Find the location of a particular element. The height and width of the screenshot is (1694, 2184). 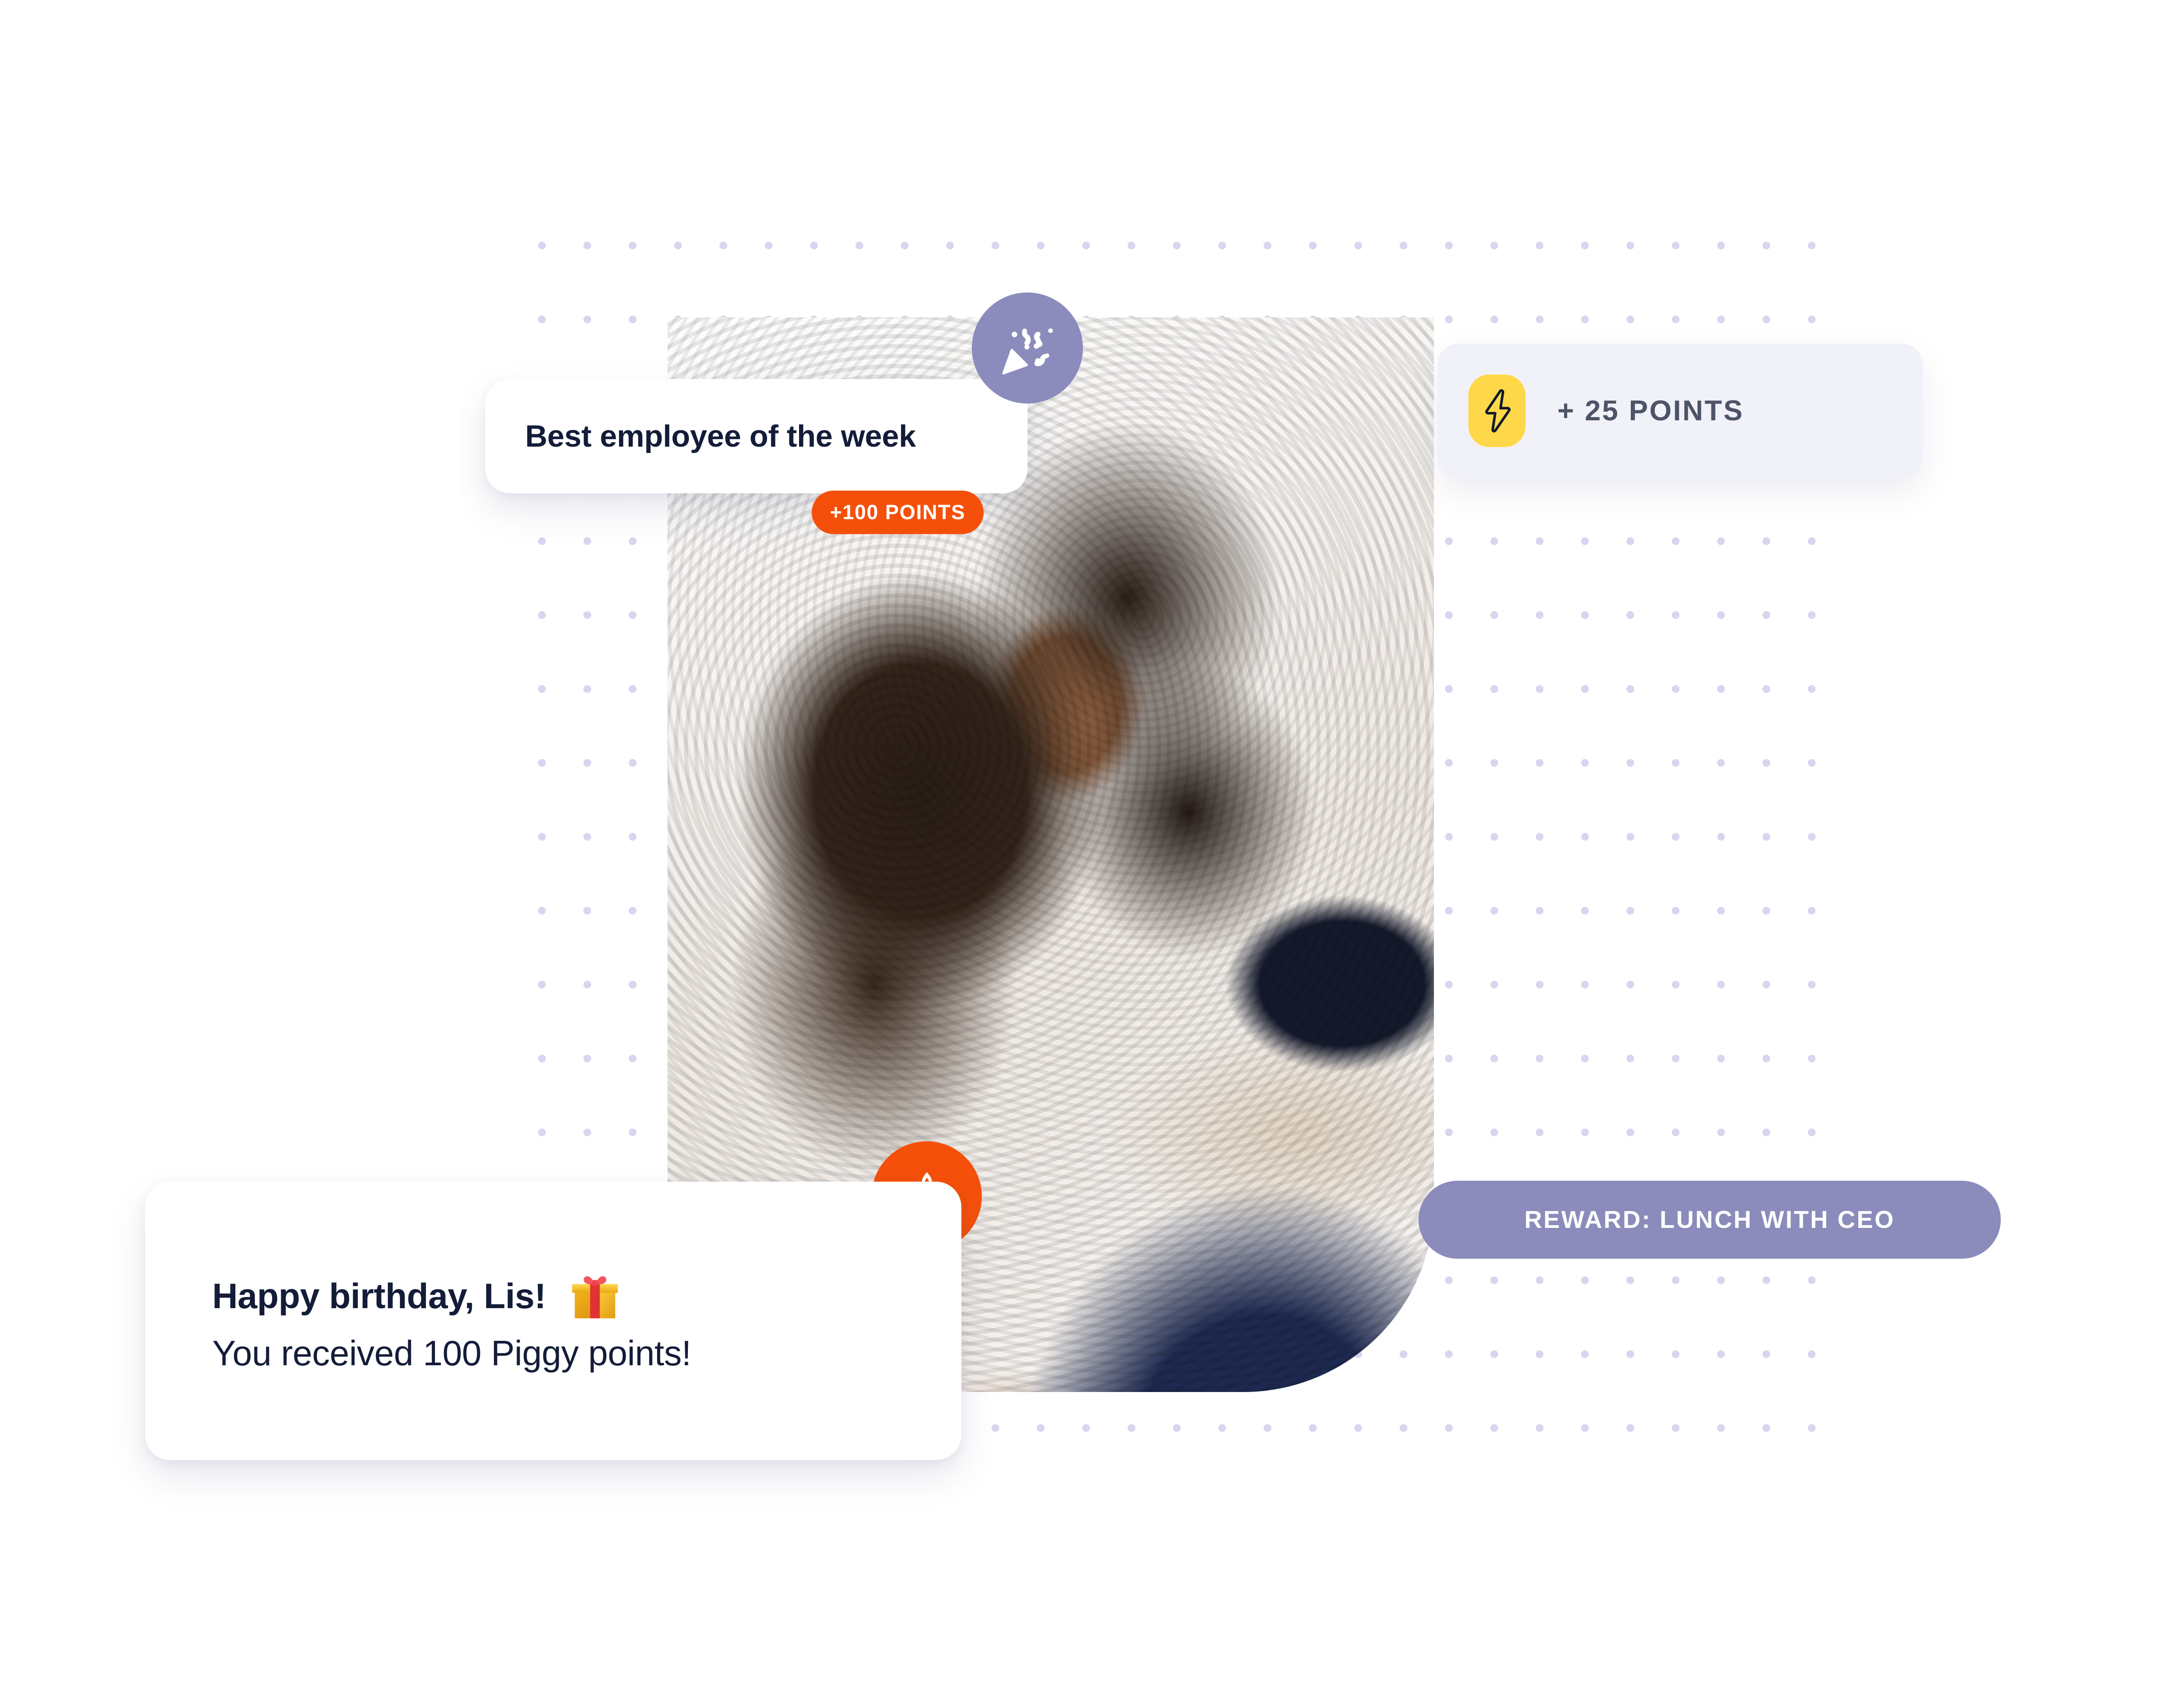

party-popper-icon is located at coordinates (1027, 348).